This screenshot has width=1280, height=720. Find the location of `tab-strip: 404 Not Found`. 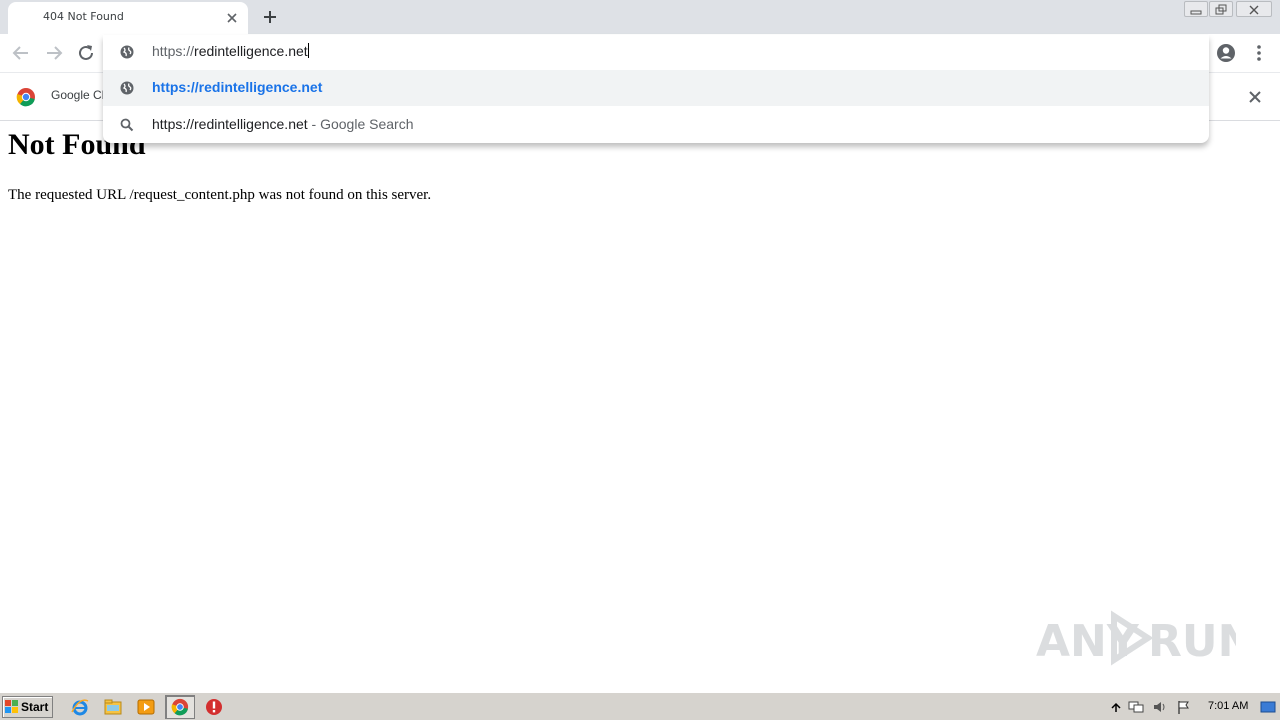

tab-strip: 404 Not Found is located at coordinates (640, 17).